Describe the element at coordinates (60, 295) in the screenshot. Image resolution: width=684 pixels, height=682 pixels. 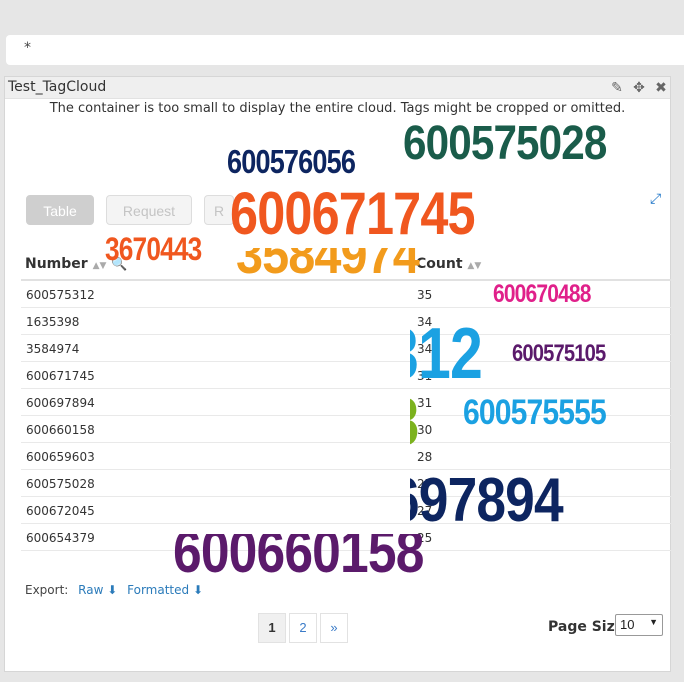
I see `cell-number: 600575312` at that location.